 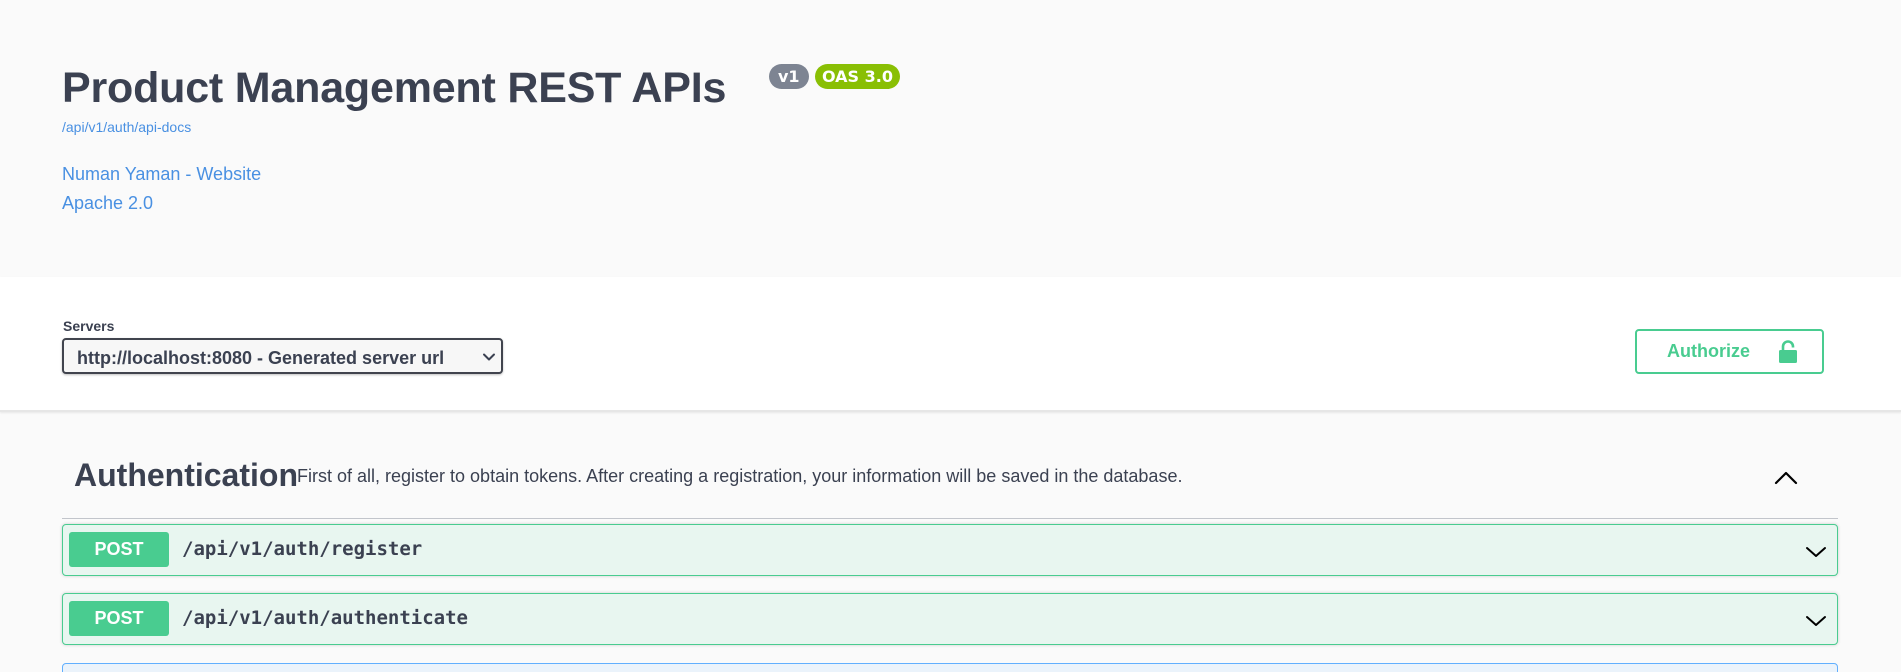 I want to click on operation-path: /api/v1/auth/authenticate, so click(x=325, y=618).